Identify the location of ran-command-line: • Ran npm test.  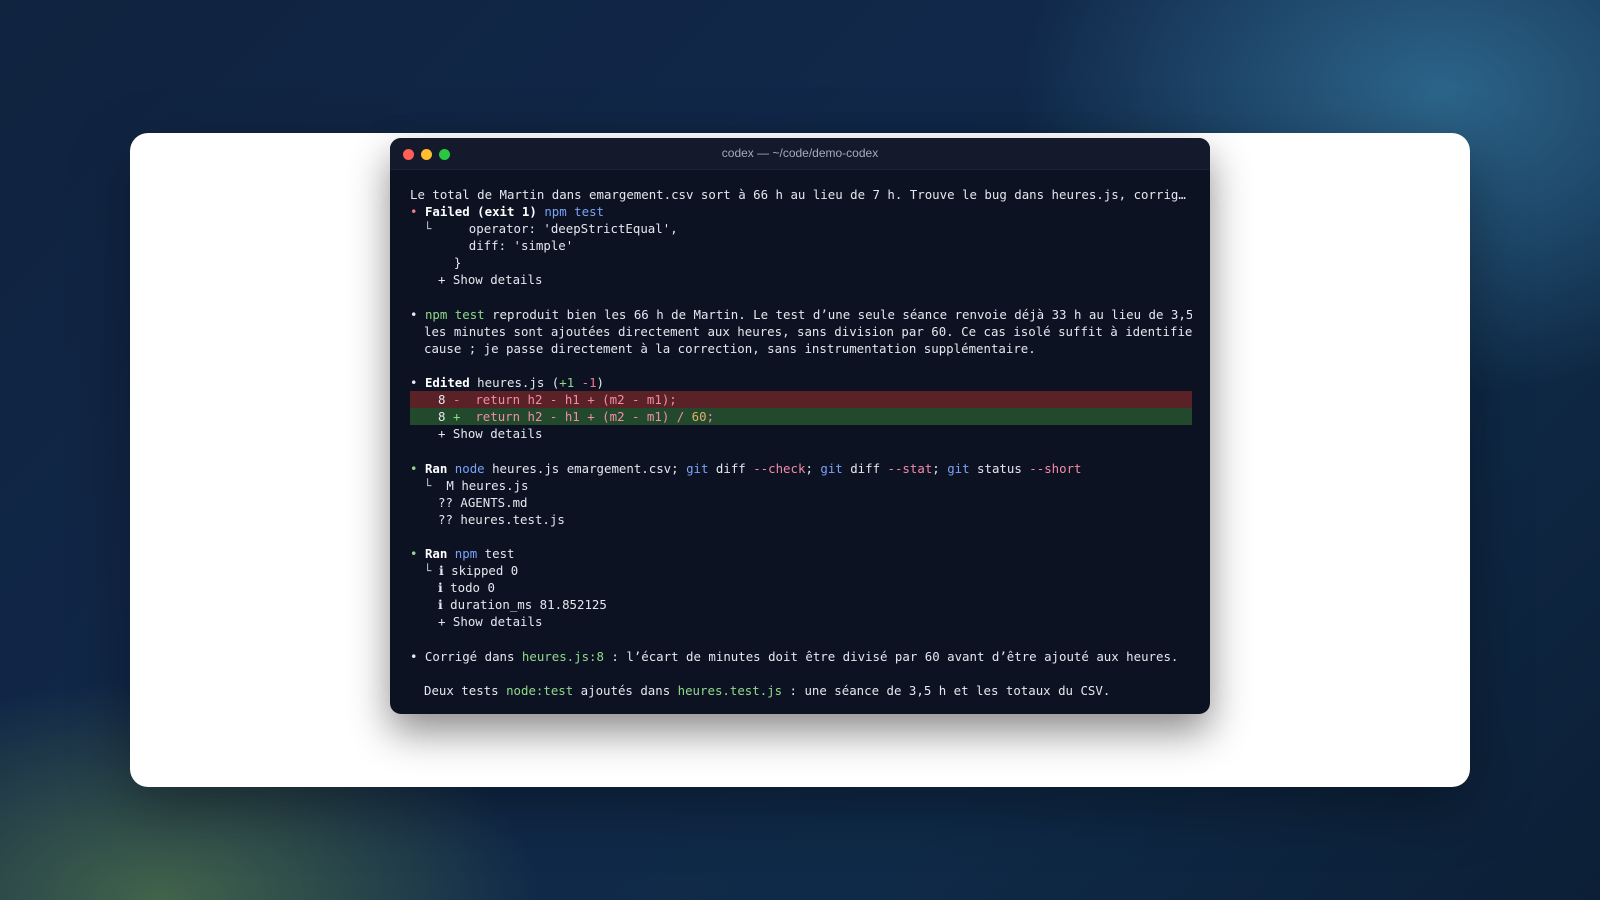
(462, 553).